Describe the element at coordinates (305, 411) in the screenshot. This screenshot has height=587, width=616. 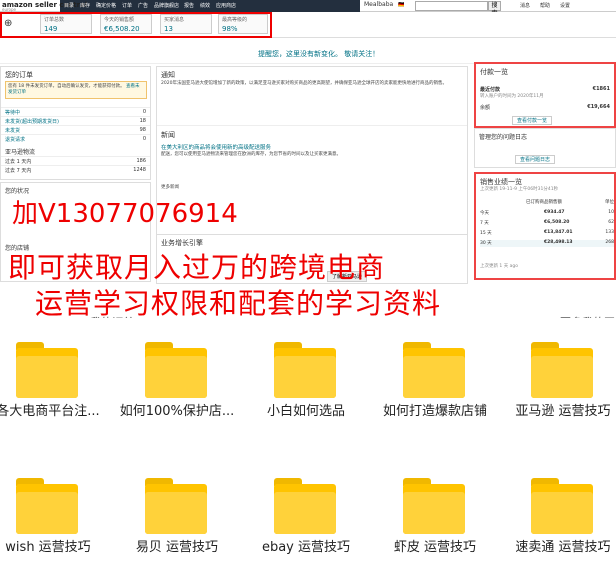
I see `folder-label: 小白如何选品` at that location.